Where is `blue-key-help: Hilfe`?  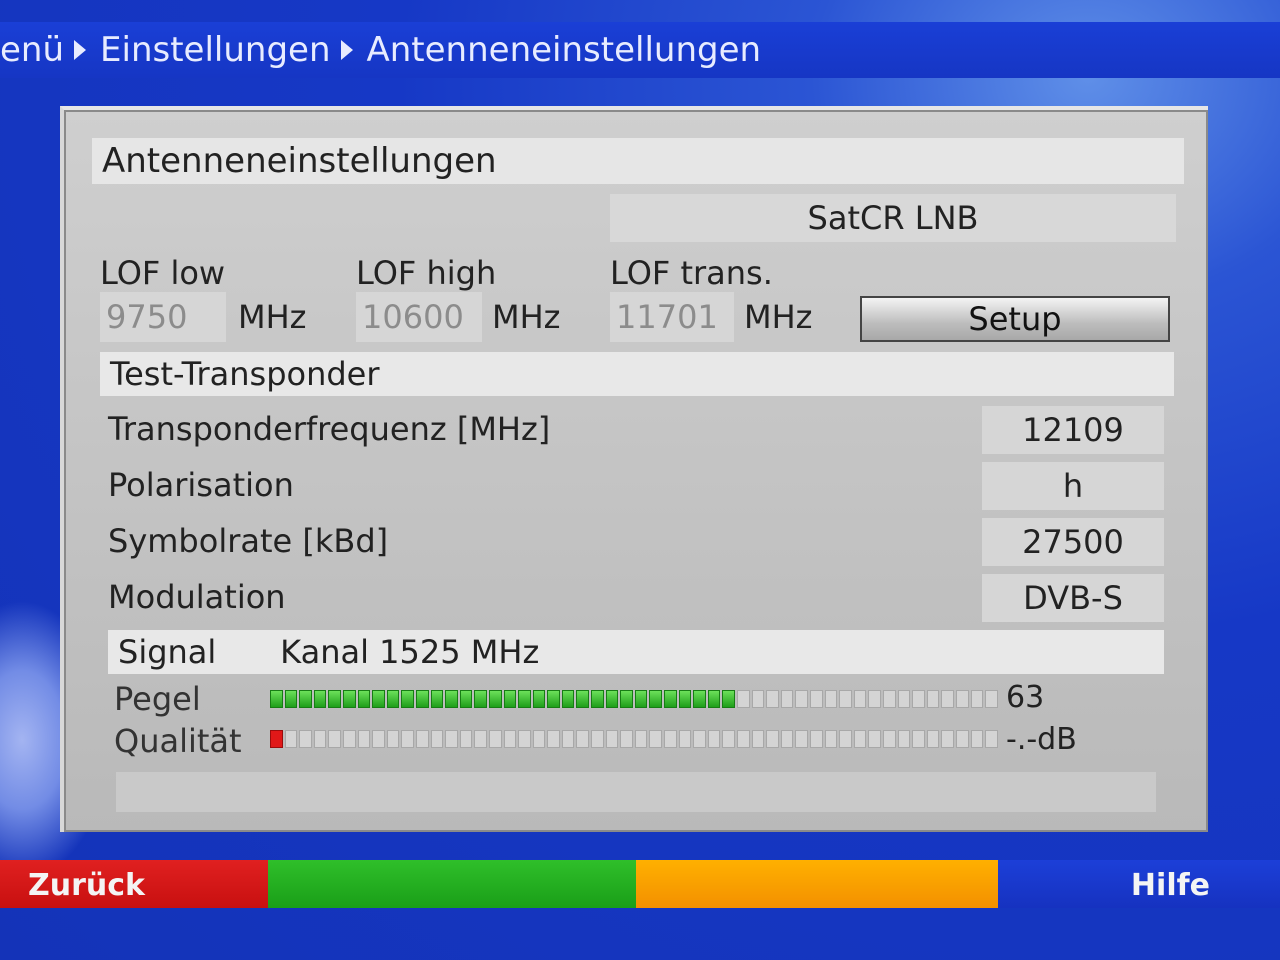
blue-key-help: Hilfe is located at coordinates (1139, 884).